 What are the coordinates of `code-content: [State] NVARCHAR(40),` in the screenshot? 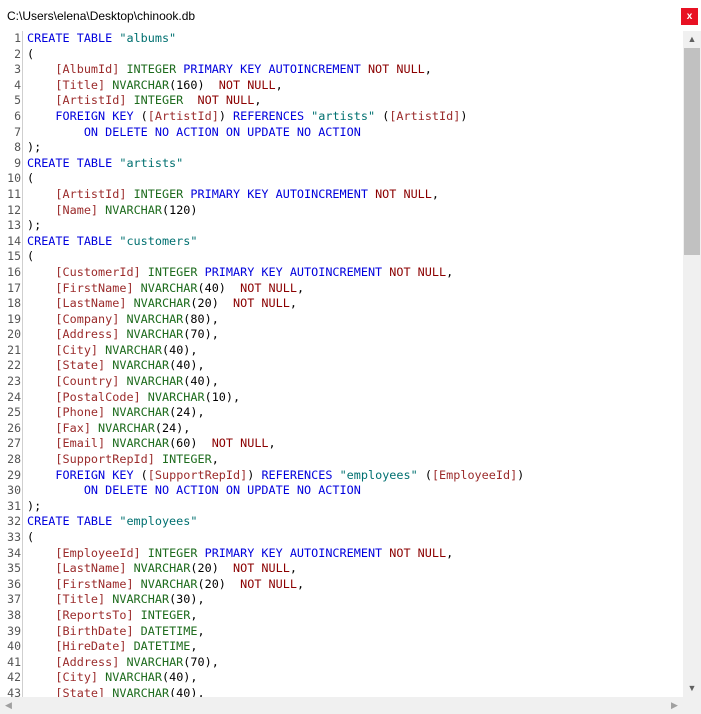 It's located at (115, 366).